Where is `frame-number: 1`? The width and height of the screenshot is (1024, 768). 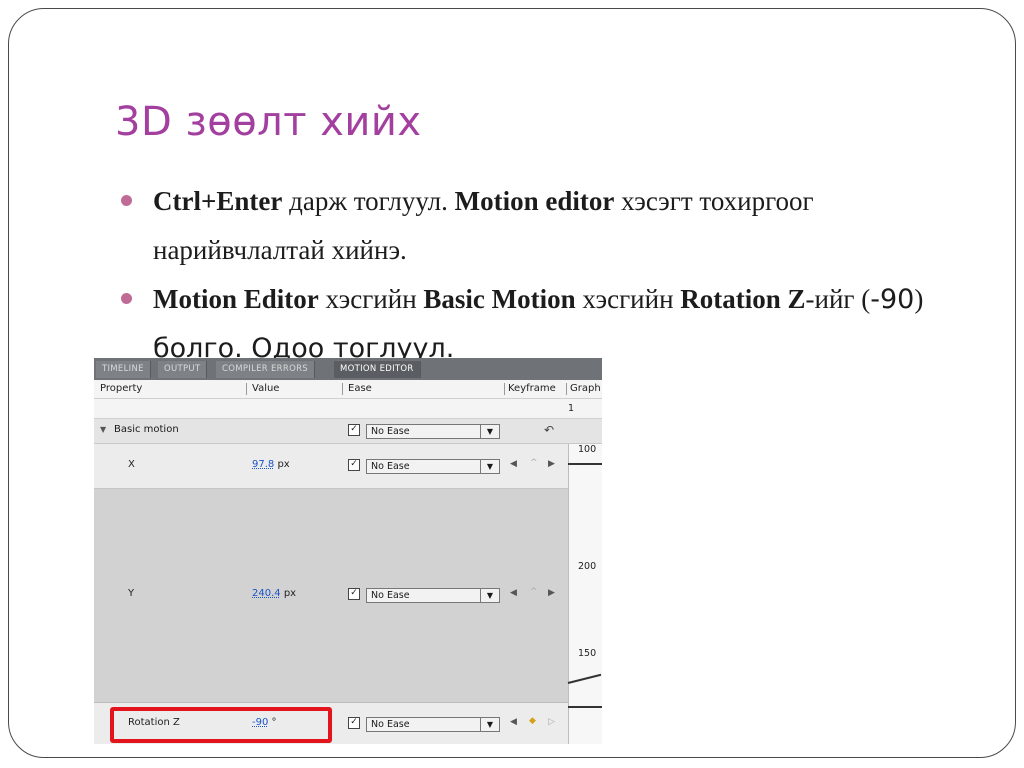 frame-number: 1 is located at coordinates (571, 408).